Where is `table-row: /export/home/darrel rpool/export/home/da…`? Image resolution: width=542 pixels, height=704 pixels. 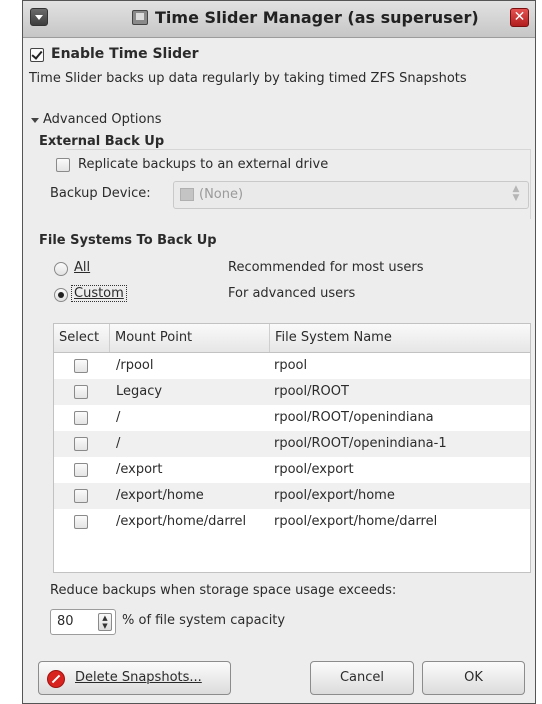
table-row: /export/home/darrel rpool/export/home/da… is located at coordinates (292, 522).